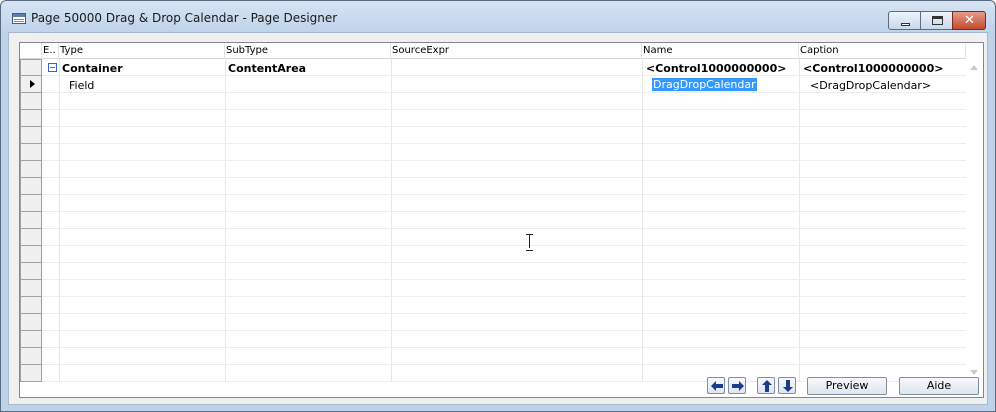  I want to click on close-icon: ✕, so click(969, 20).